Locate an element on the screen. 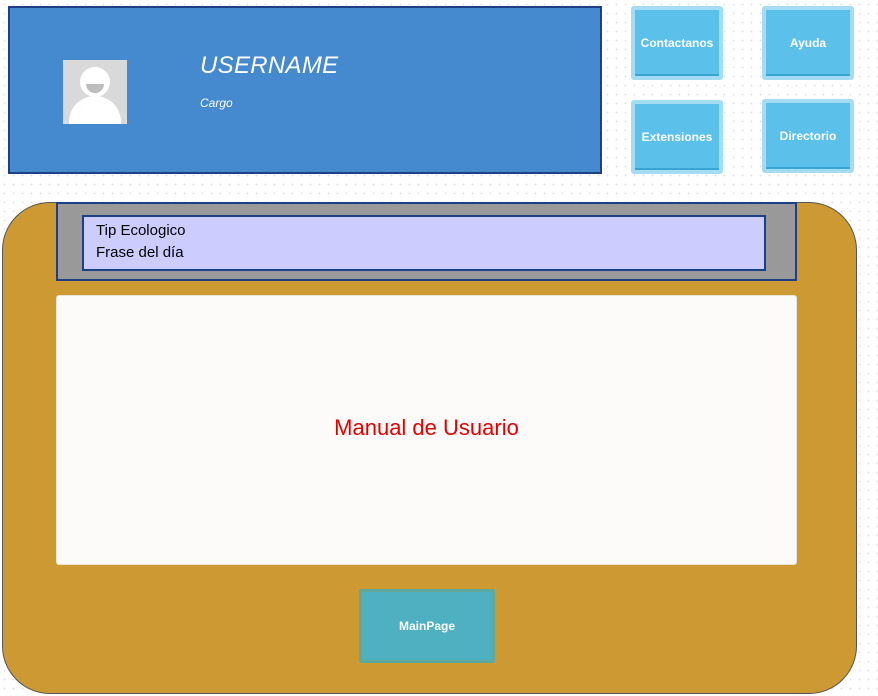  tip-bar: Tip Ecologico Frase del día is located at coordinates (426, 241).